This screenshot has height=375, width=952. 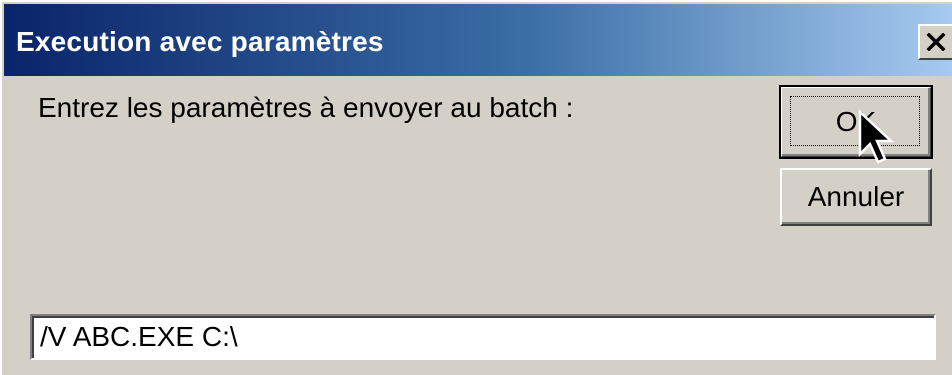 What do you see at coordinates (483, 337) in the screenshot?
I see `parameters-input` at bounding box center [483, 337].